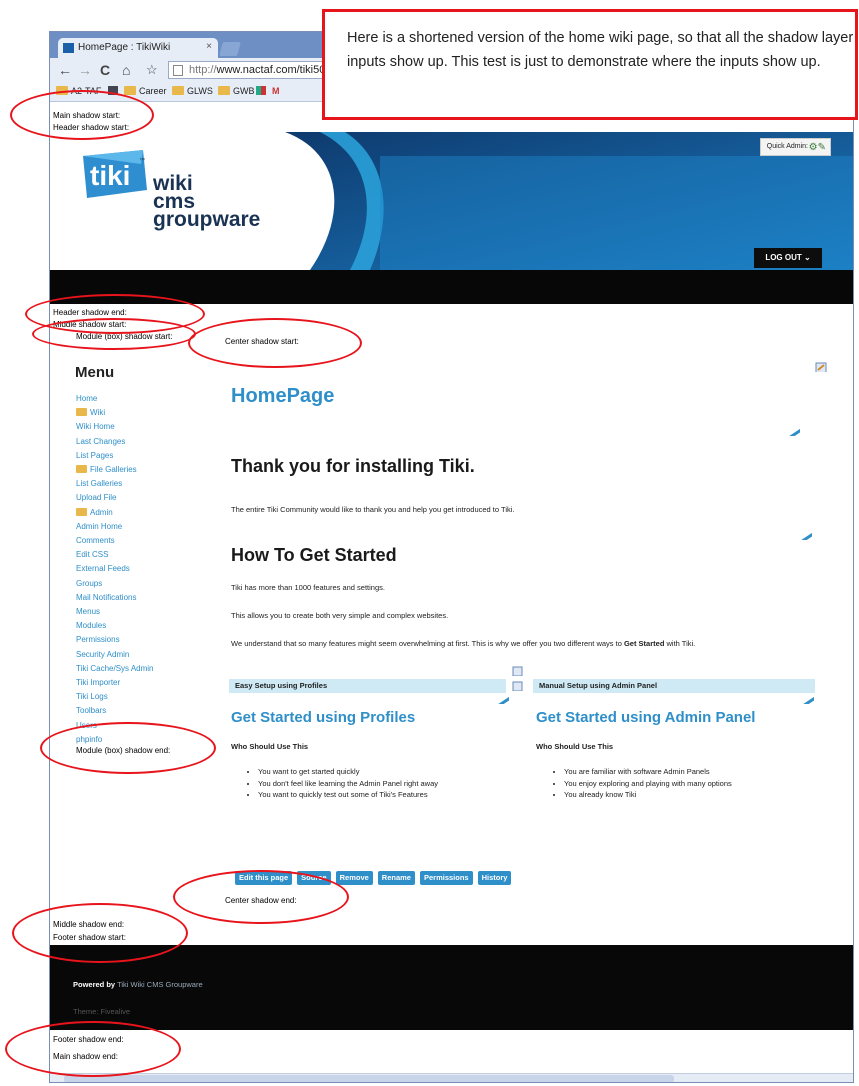 Image resolution: width=859 pixels, height=1086 pixels. What do you see at coordinates (207, 219) in the screenshot?
I see `logo-line: groupware` at bounding box center [207, 219].